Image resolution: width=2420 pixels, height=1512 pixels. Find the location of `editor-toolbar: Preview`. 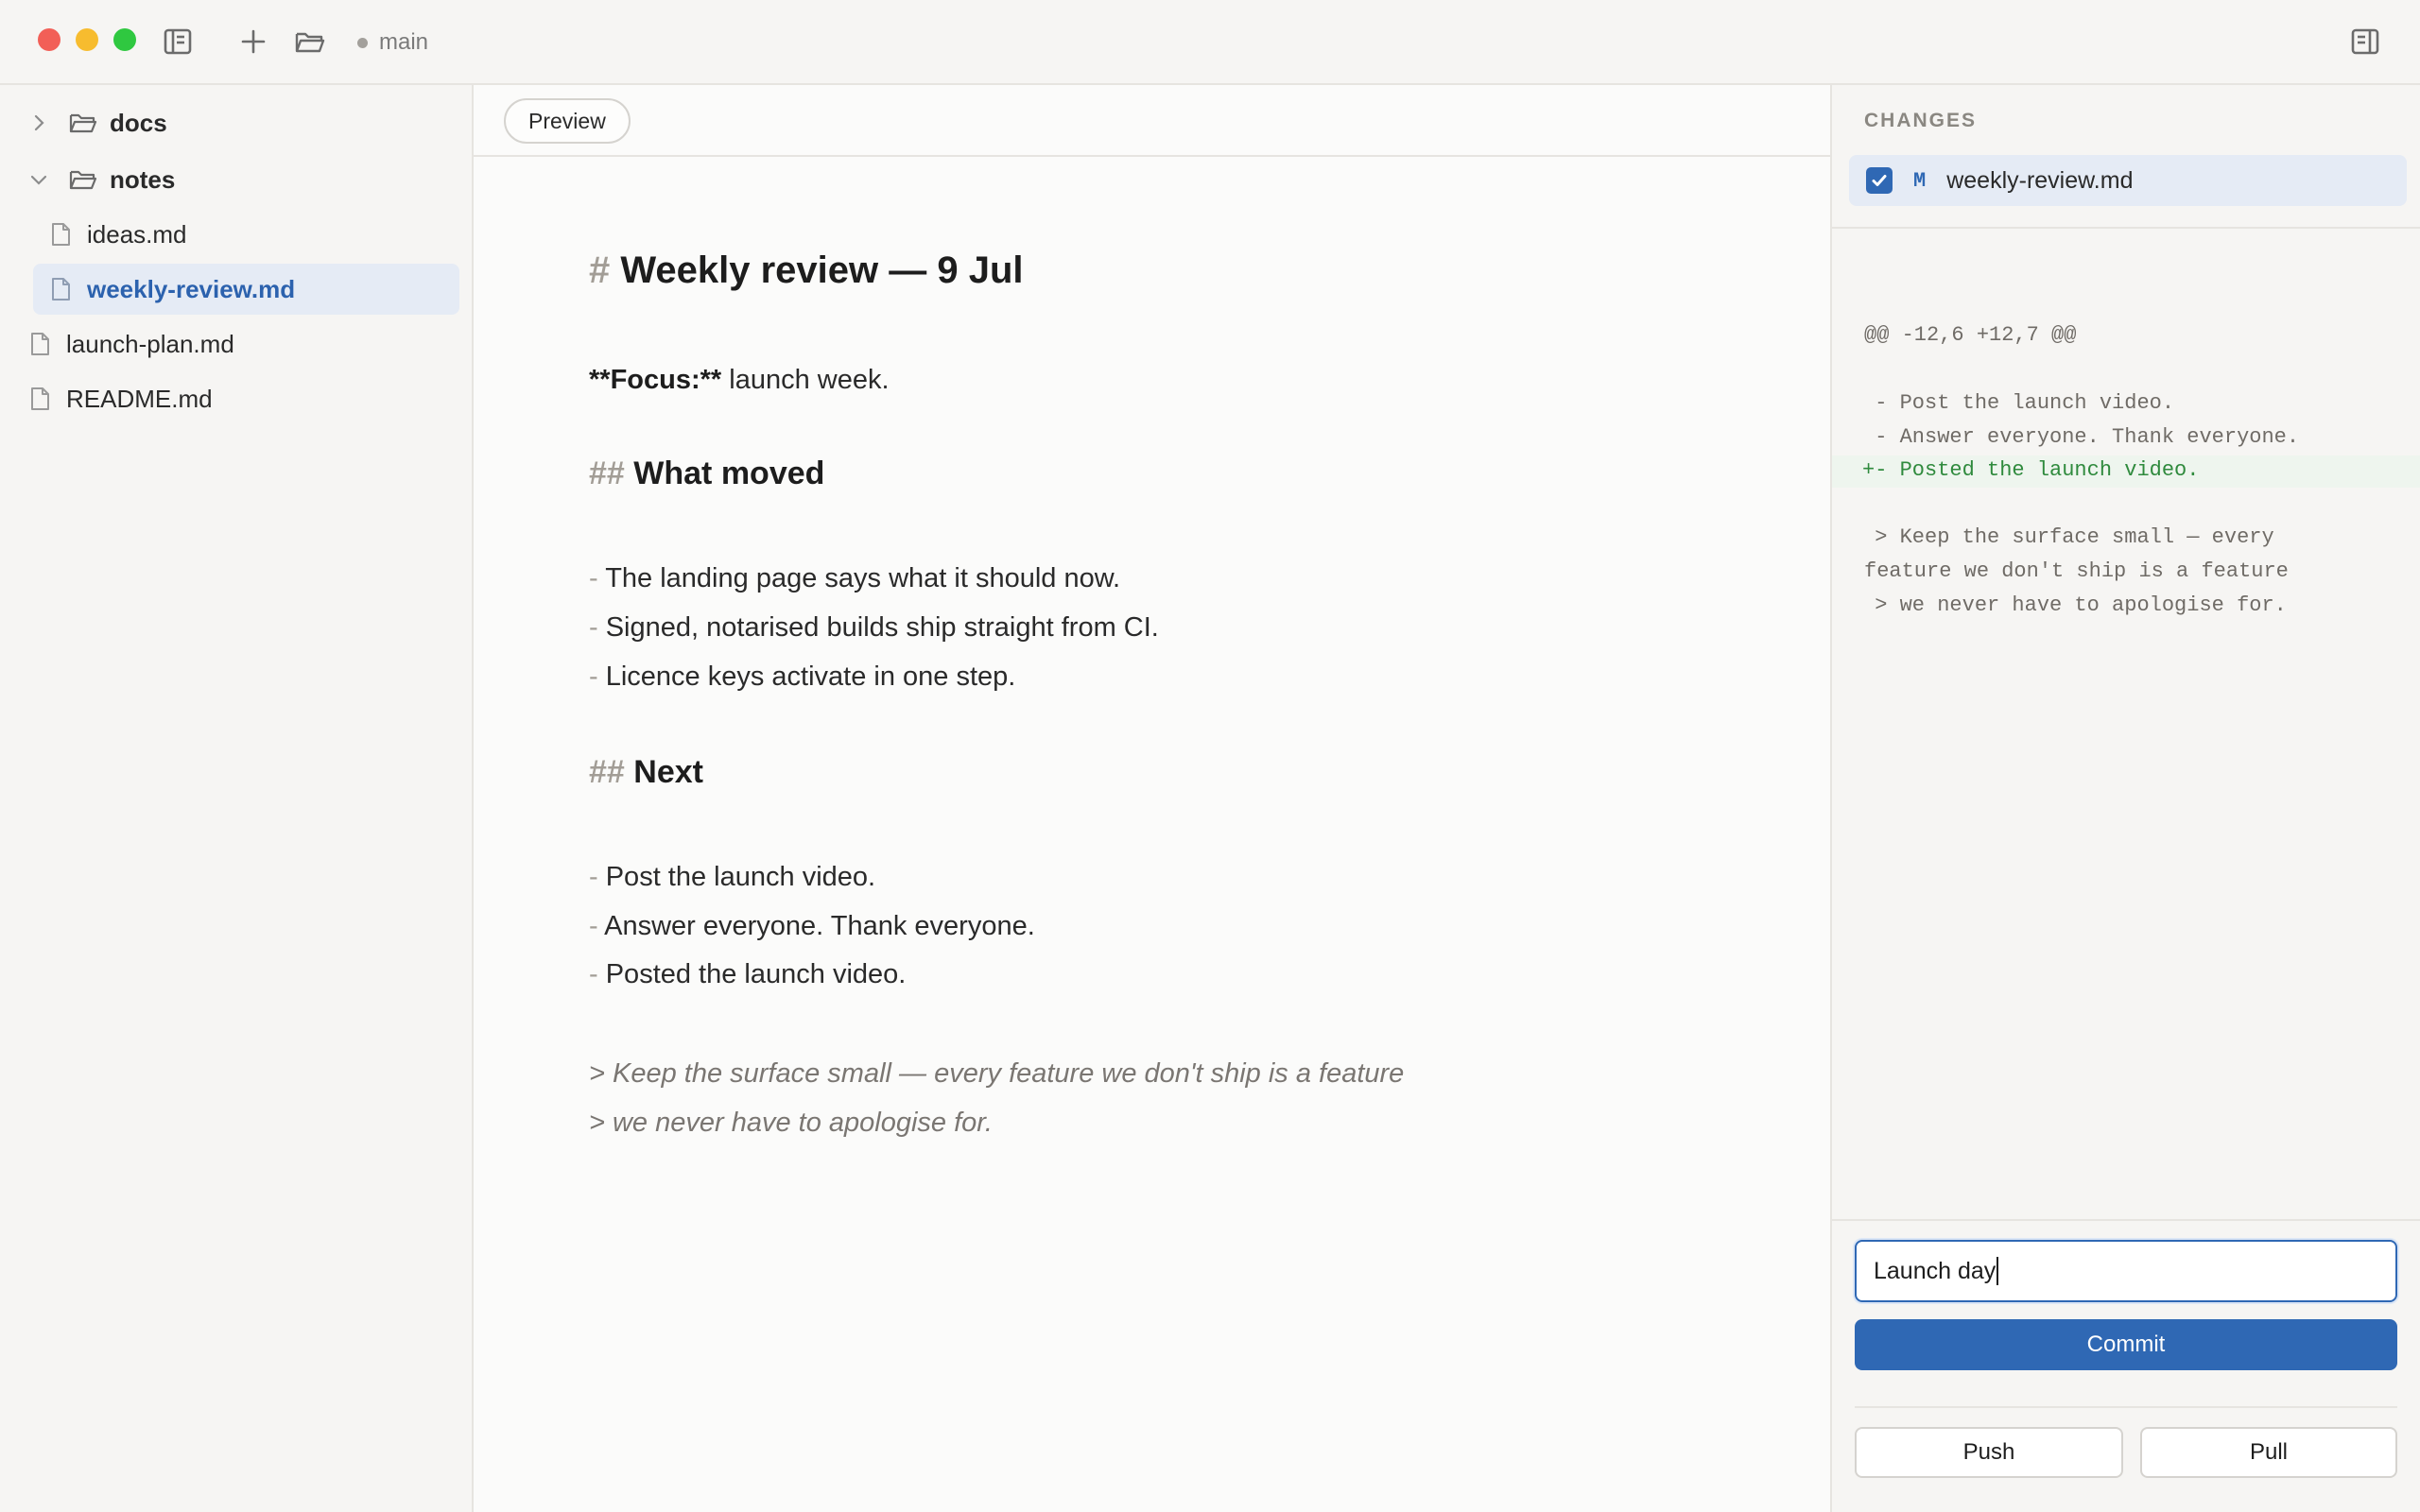

editor-toolbar: Preview is located at coordinates (1152, 121).